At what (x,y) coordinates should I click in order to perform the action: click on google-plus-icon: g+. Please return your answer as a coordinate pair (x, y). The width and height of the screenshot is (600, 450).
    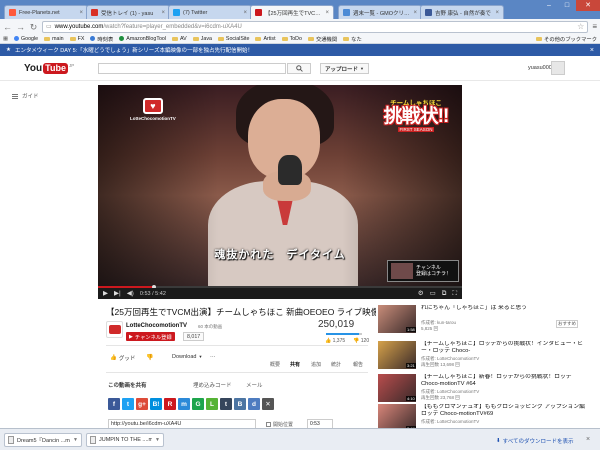
    Looking at the image, I should click on (142, 404).